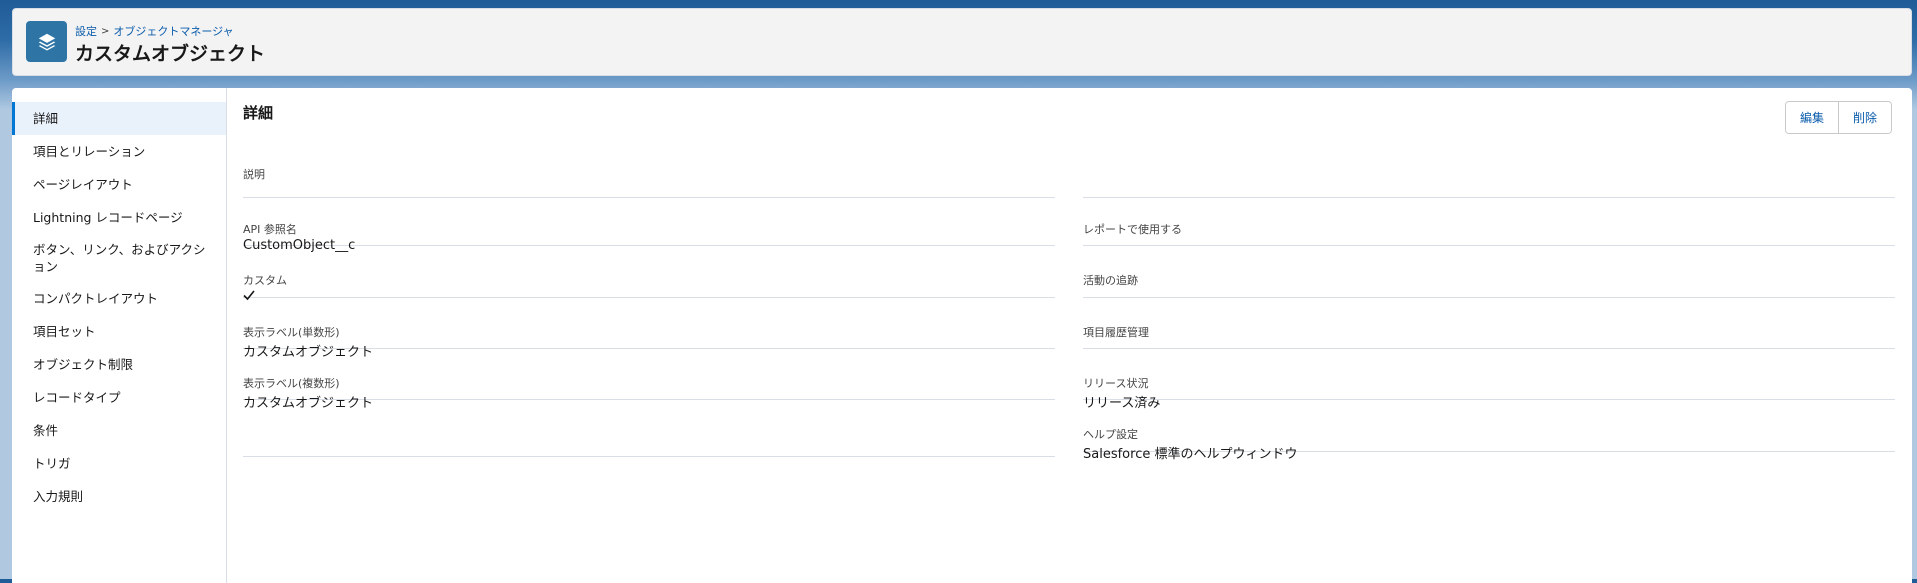 This screenshot has height=583, width=1917. What do you see at coordinates (258, 113) in the screenshot?
I see `section-title: 詳細` at bounding box center [258, 113].